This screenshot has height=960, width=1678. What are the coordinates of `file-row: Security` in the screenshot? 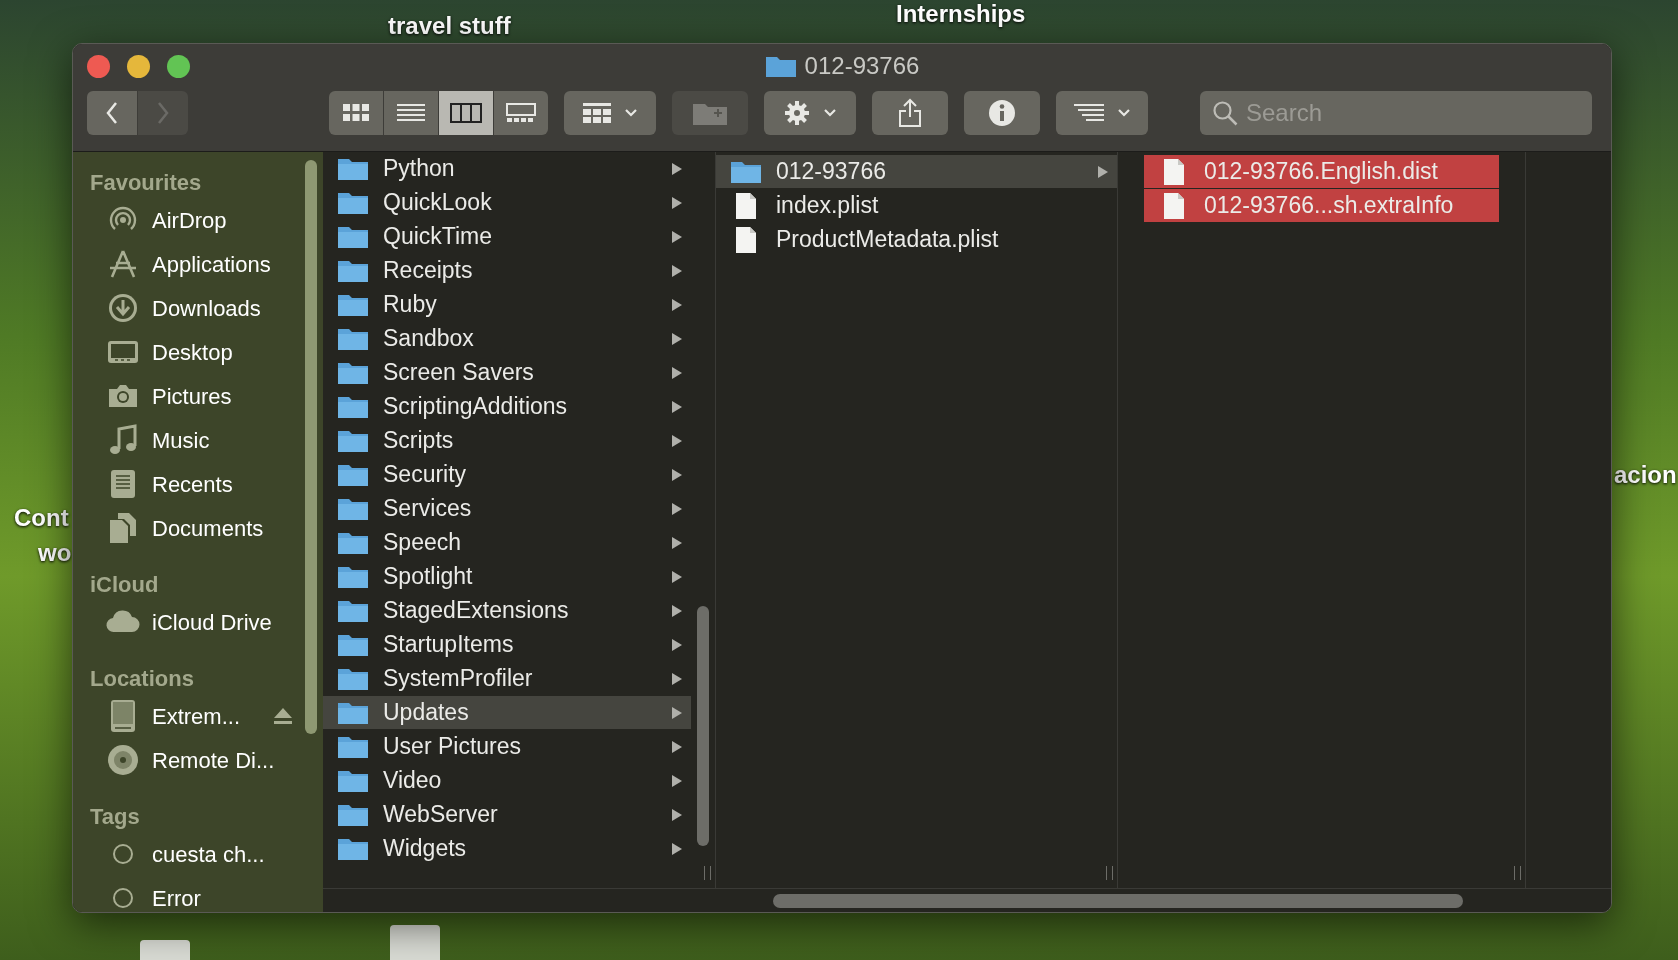 It's located at (507, 474).